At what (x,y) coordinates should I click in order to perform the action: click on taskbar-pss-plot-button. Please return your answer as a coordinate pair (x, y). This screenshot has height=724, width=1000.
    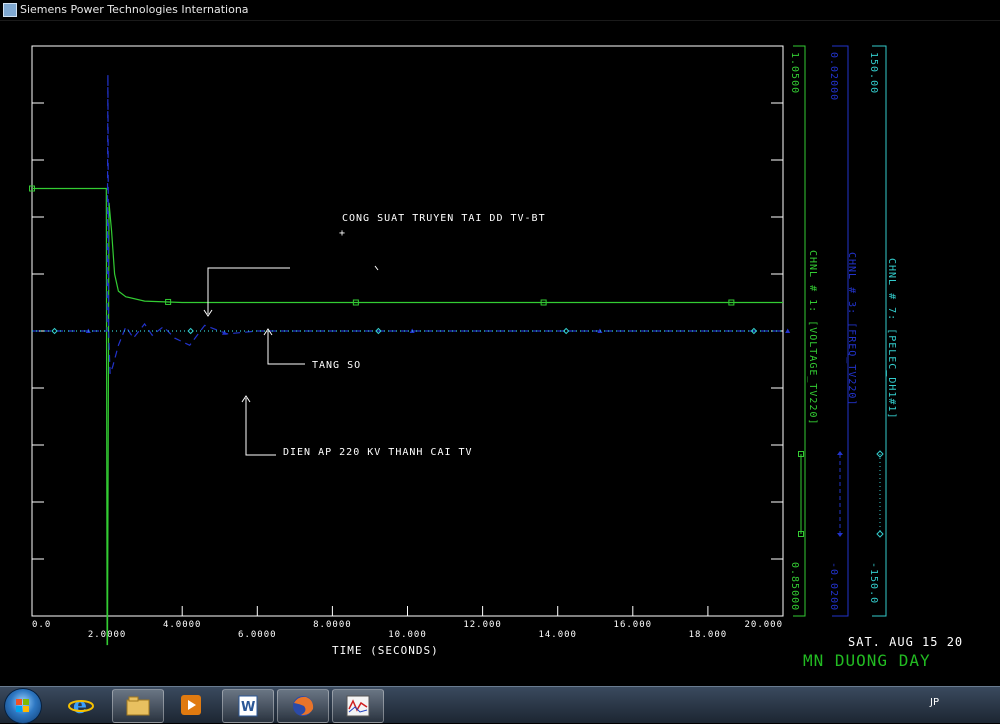
    Looking at the image, I should click on (358, 706).